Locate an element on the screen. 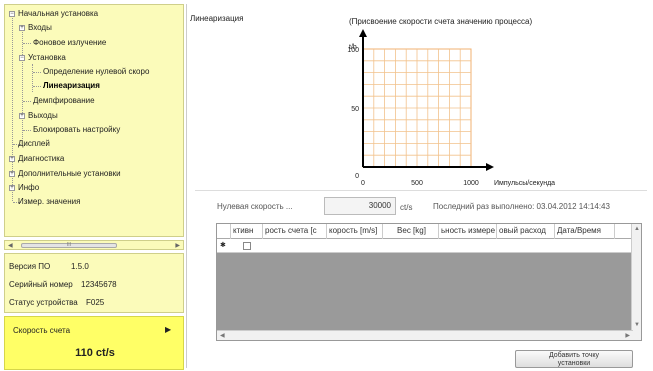  tree-item-background-radiation: Фоновое излучение is located at coordinates (69, 43).